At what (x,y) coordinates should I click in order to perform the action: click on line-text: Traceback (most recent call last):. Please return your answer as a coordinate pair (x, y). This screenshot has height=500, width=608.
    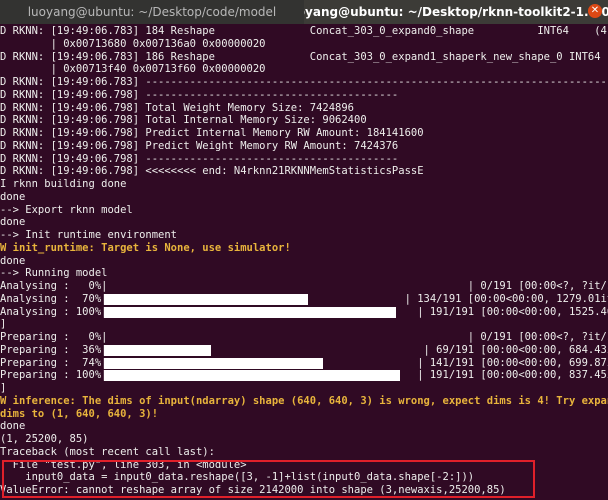
    Looking at the image, I should click on (107, 451).